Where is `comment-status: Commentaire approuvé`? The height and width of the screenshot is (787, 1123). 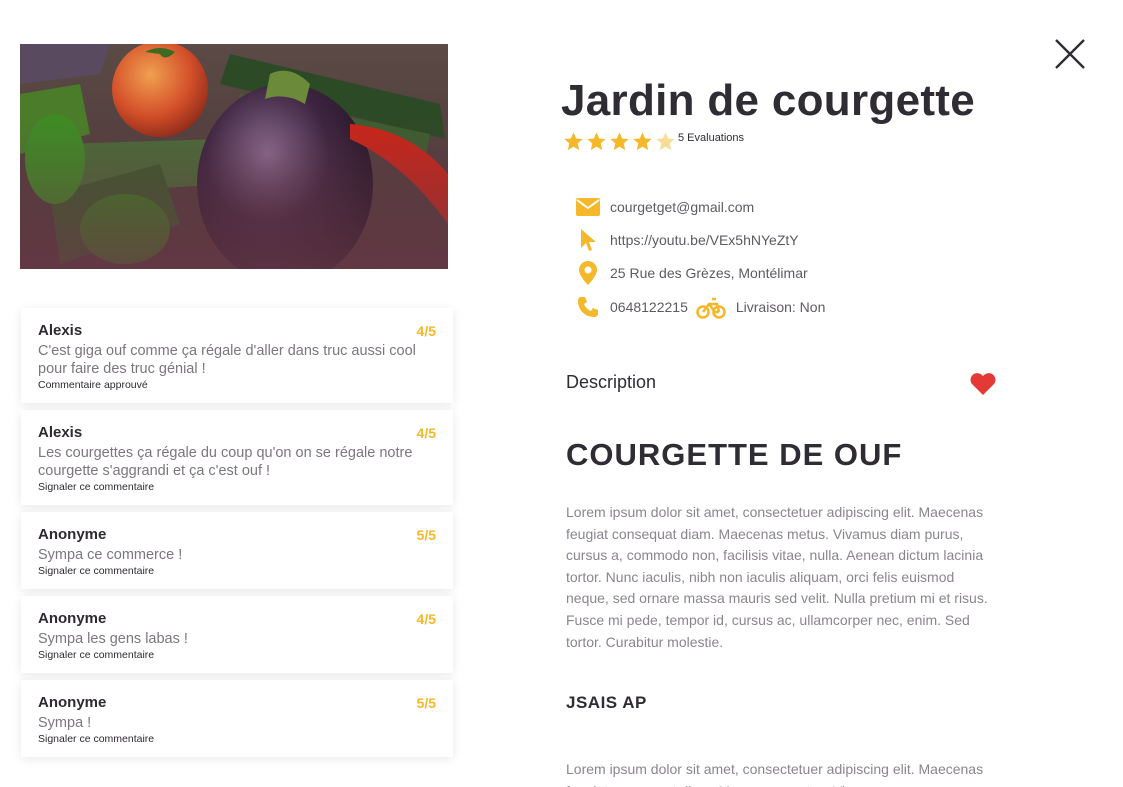
comment-status: Commentaire approuvé is located at coordinates (93, 385).